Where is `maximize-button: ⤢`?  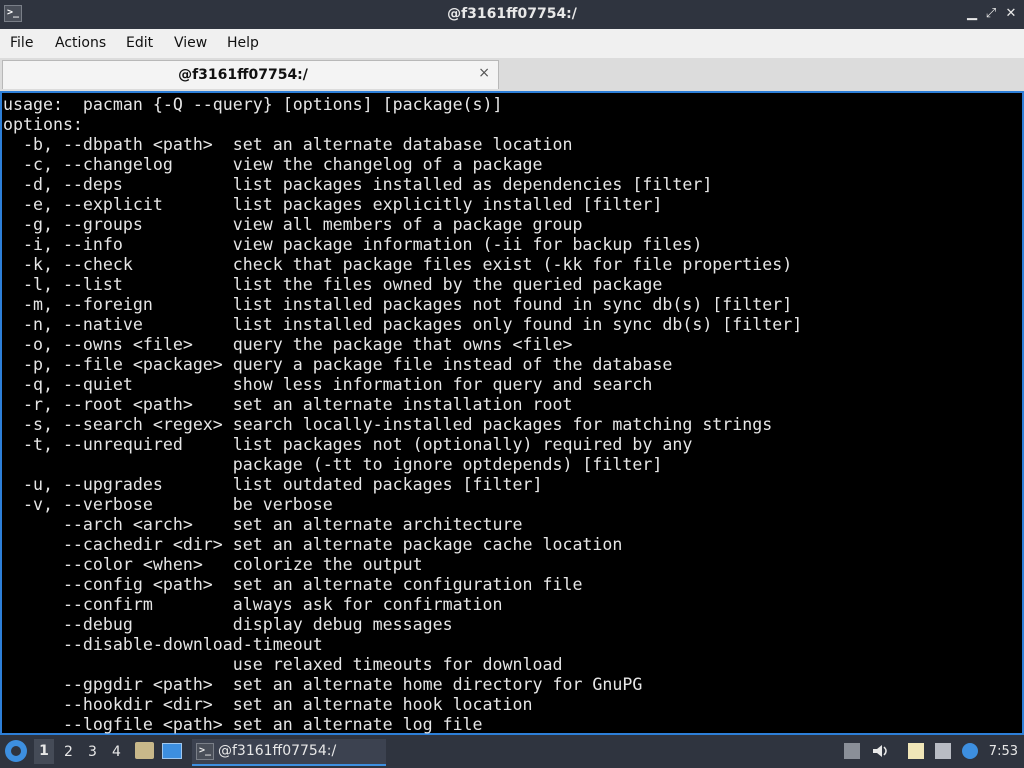
maximize-button: ⤢ is located at coordinates (991, 14).